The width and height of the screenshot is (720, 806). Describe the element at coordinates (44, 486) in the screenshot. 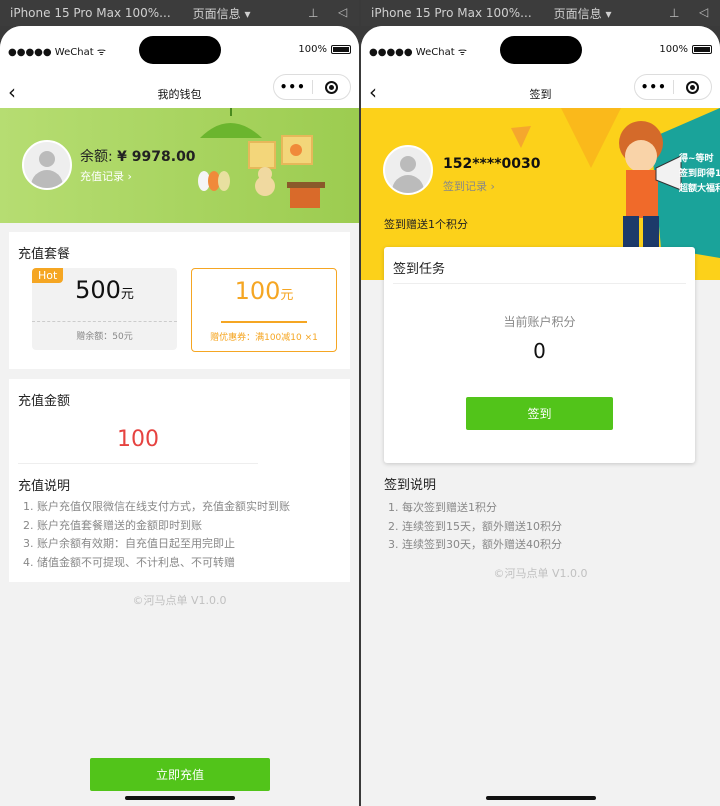

I see `section-title: 充值说明` at that location.